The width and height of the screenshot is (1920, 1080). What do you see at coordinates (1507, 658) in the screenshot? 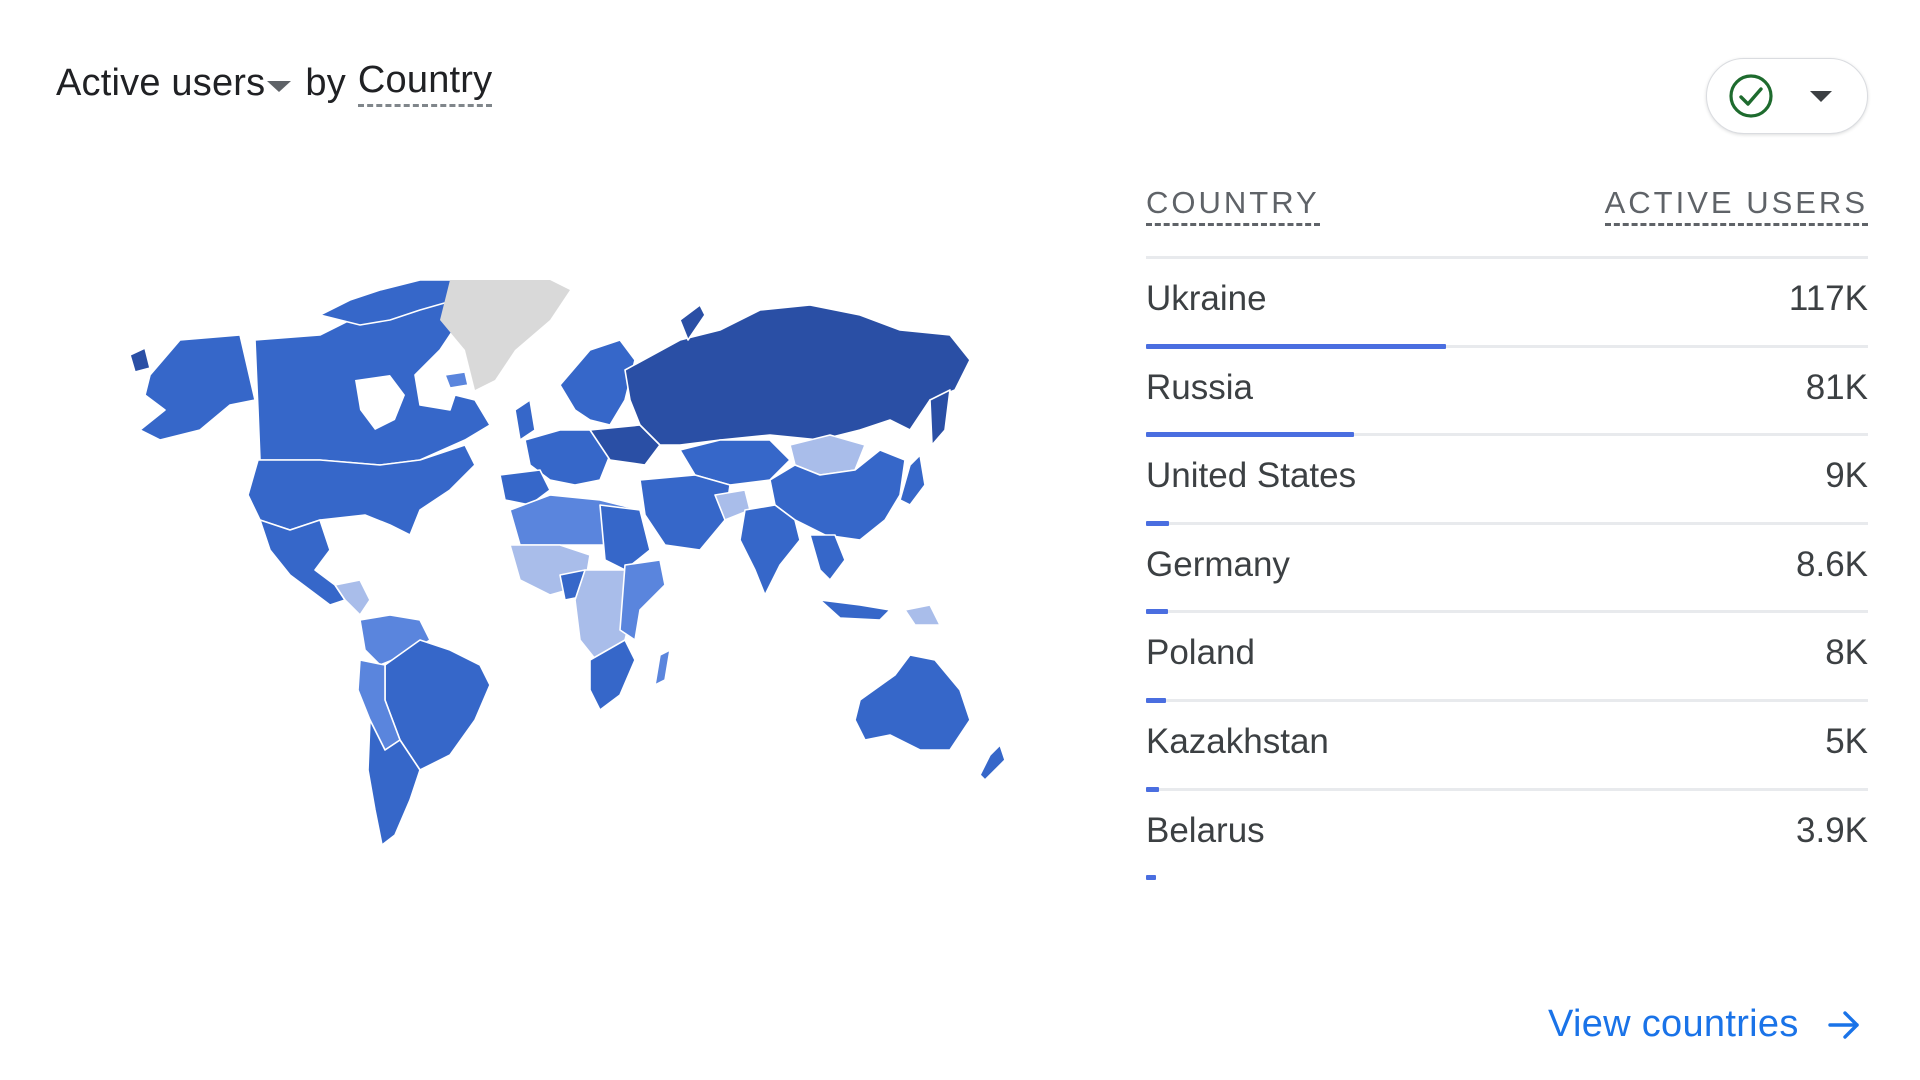
I see `table-row: Poland 8K` at bounding box center [1507, 658].